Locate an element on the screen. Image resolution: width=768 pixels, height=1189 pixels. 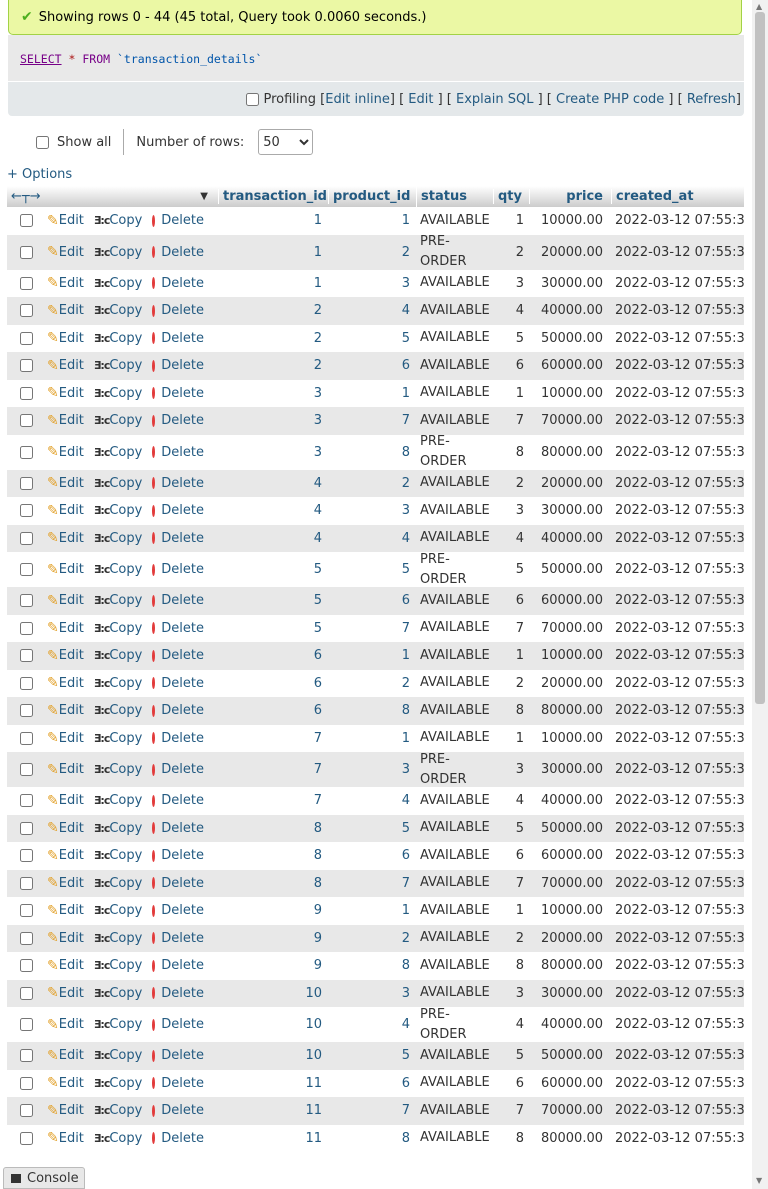
profiling-checkbox is located at coordinates (253, 99).